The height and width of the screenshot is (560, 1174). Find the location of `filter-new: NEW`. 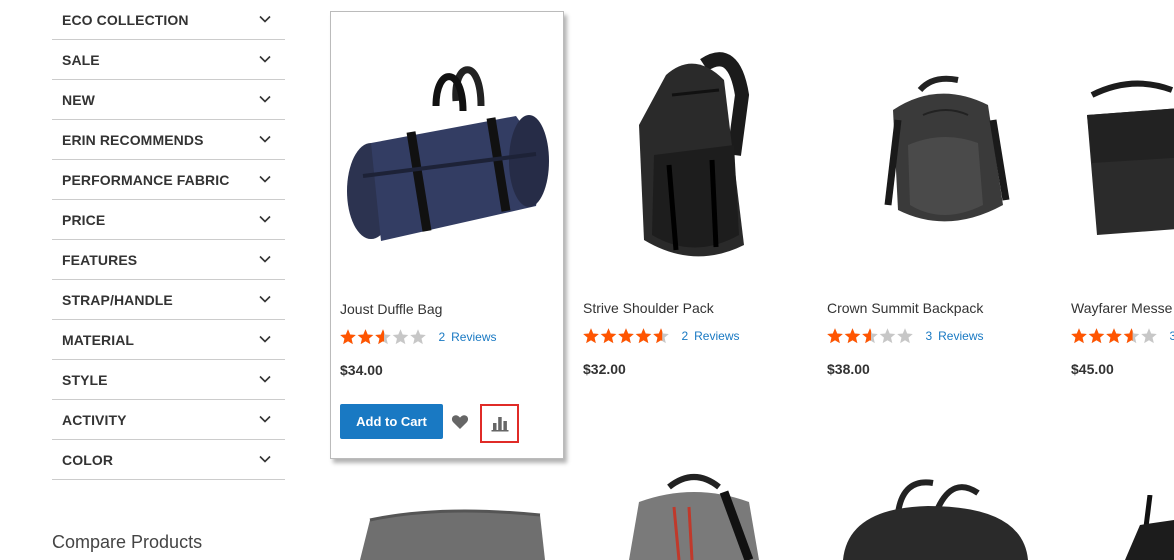

filter-new: NEW is located at coordinates (168, 100).